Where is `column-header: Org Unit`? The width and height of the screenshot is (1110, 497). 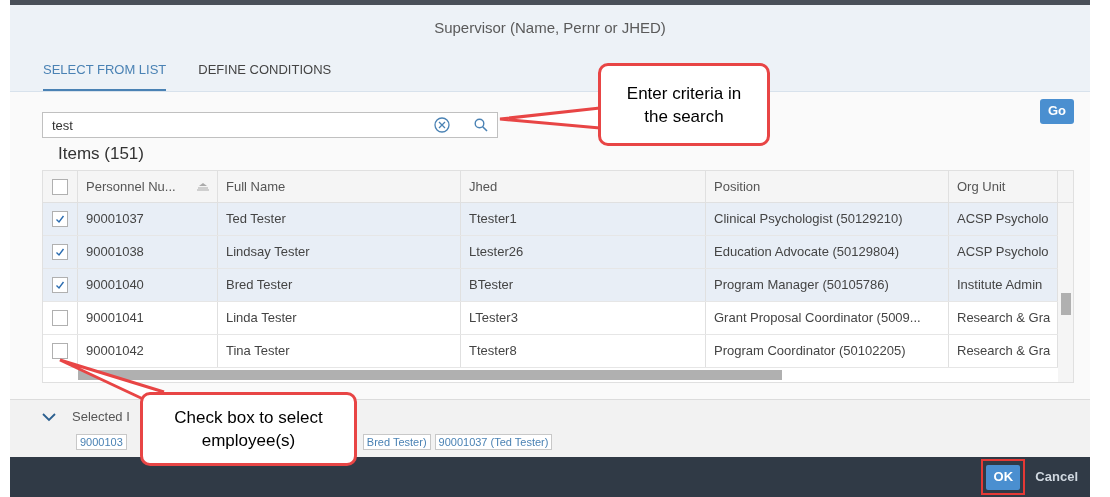 column-header: Org Unit is located at coordinates (1003, 186).